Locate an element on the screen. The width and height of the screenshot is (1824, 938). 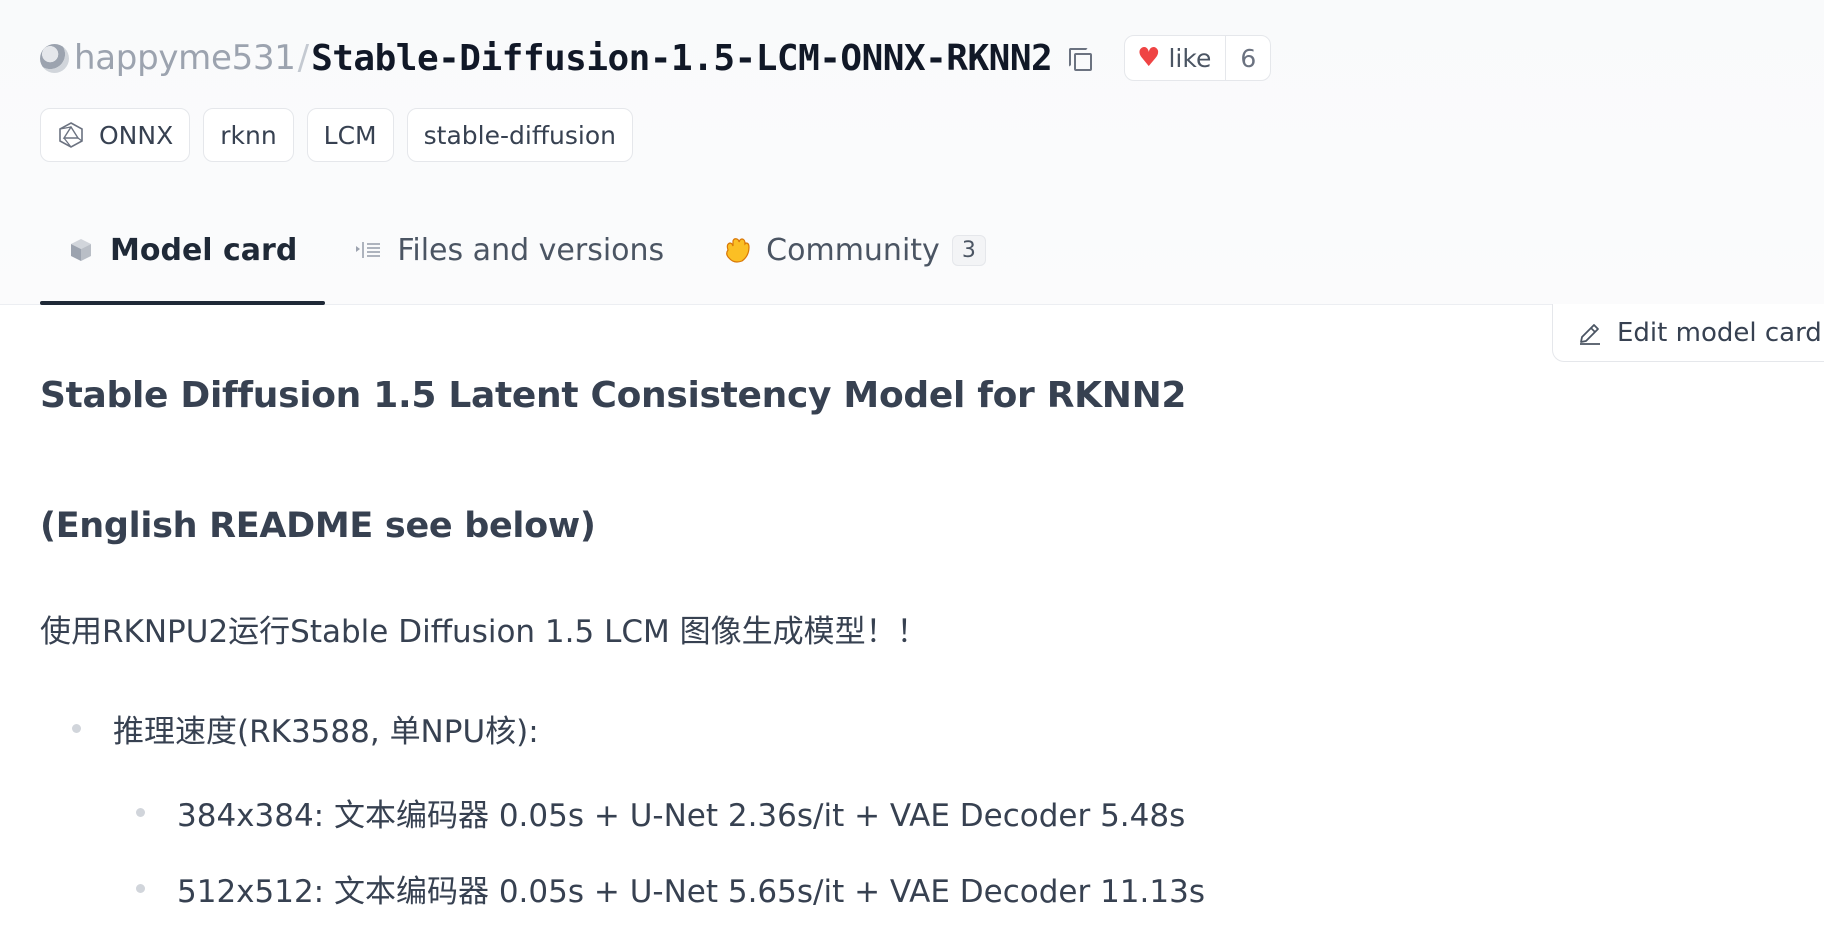
tag-stable-diffusion: stable-diffusion is located at coordinates (519, 135).